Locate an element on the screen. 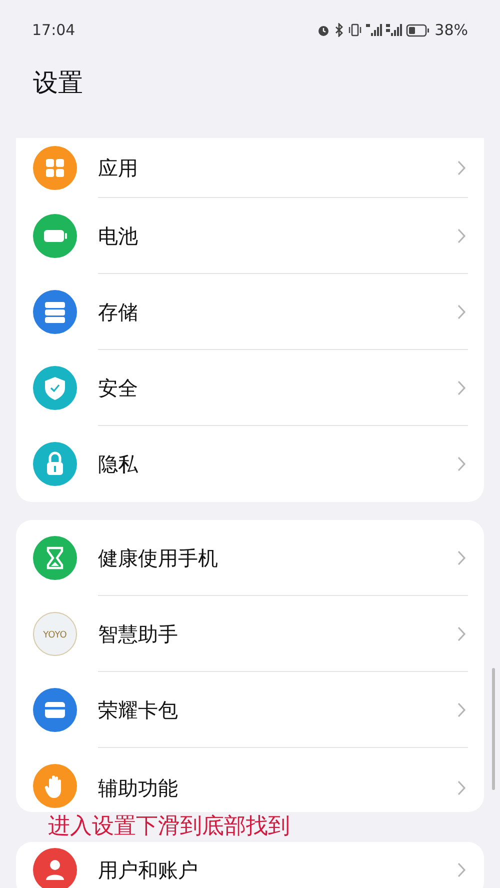 This screenshot has width=500, height=888. settings-label: 健康使用手机 is located at coordinates (158, 558).